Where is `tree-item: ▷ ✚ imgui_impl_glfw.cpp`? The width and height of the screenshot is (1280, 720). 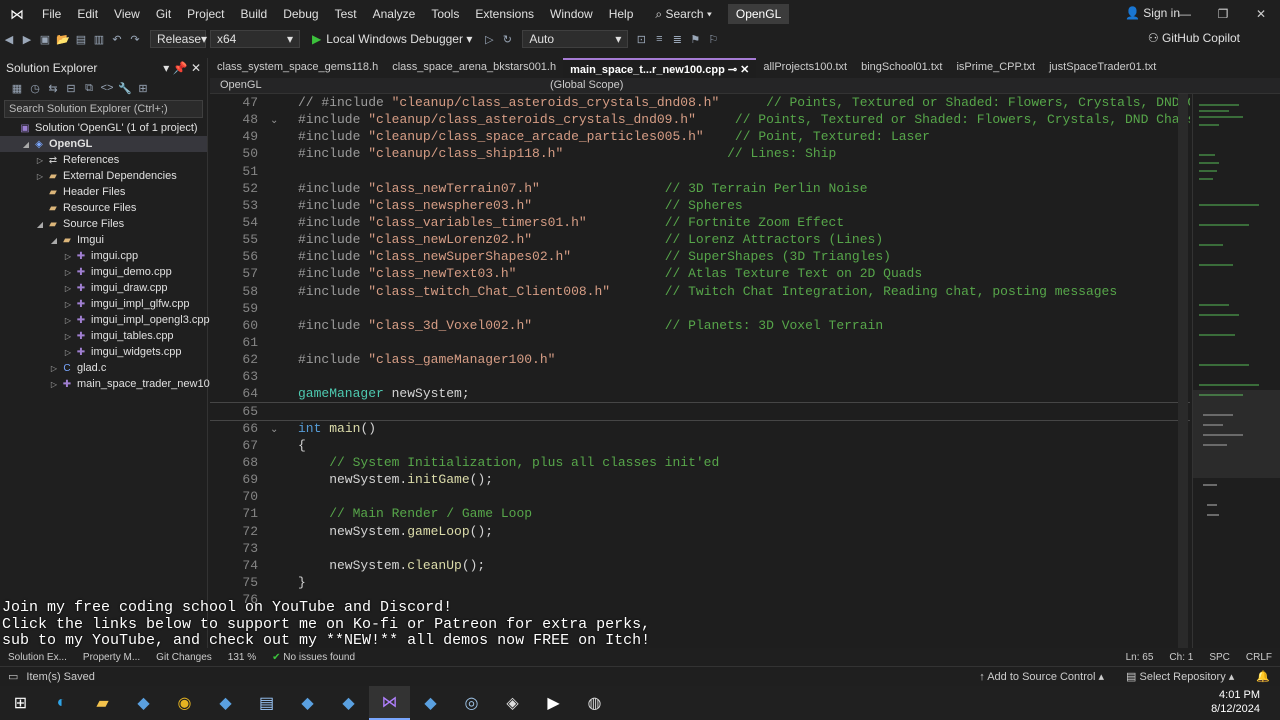 tree-item: ▷ ✚ imgui_impl_glfw.cpp is located at coordinates (103, 304).